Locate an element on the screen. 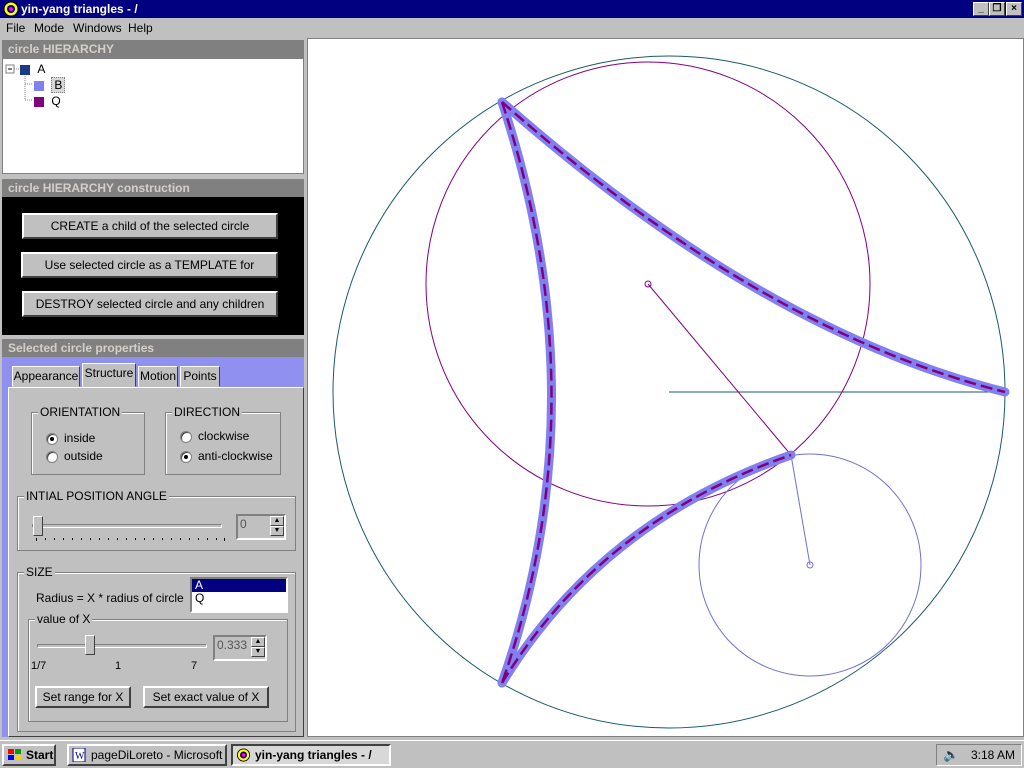 Image resolution: width=1024 pixels, height=768 pixels. list-item: A is located at coordinates (239, 585).